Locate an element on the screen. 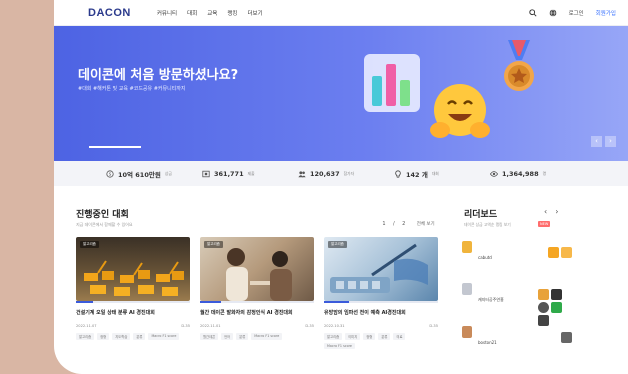 The height and width of the screenshot is (374, 628). menu-education: 교육 is located at coordinates (212, 13).